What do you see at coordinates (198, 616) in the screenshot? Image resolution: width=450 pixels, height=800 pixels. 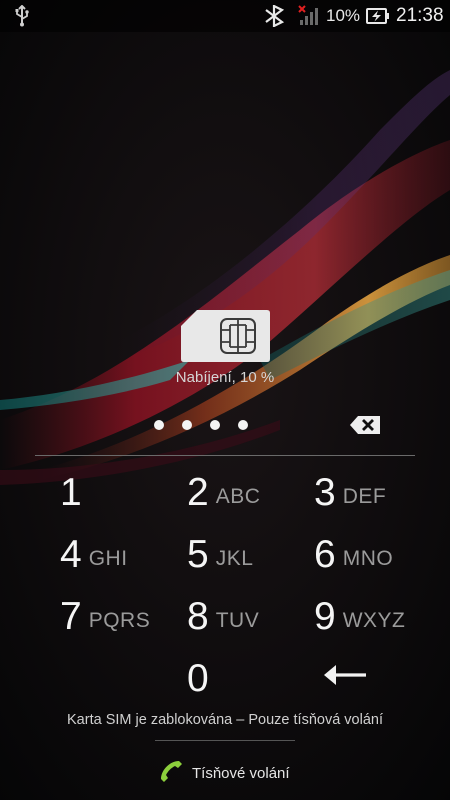 I see `key-digit: 8` at bounding box center [198, 616].